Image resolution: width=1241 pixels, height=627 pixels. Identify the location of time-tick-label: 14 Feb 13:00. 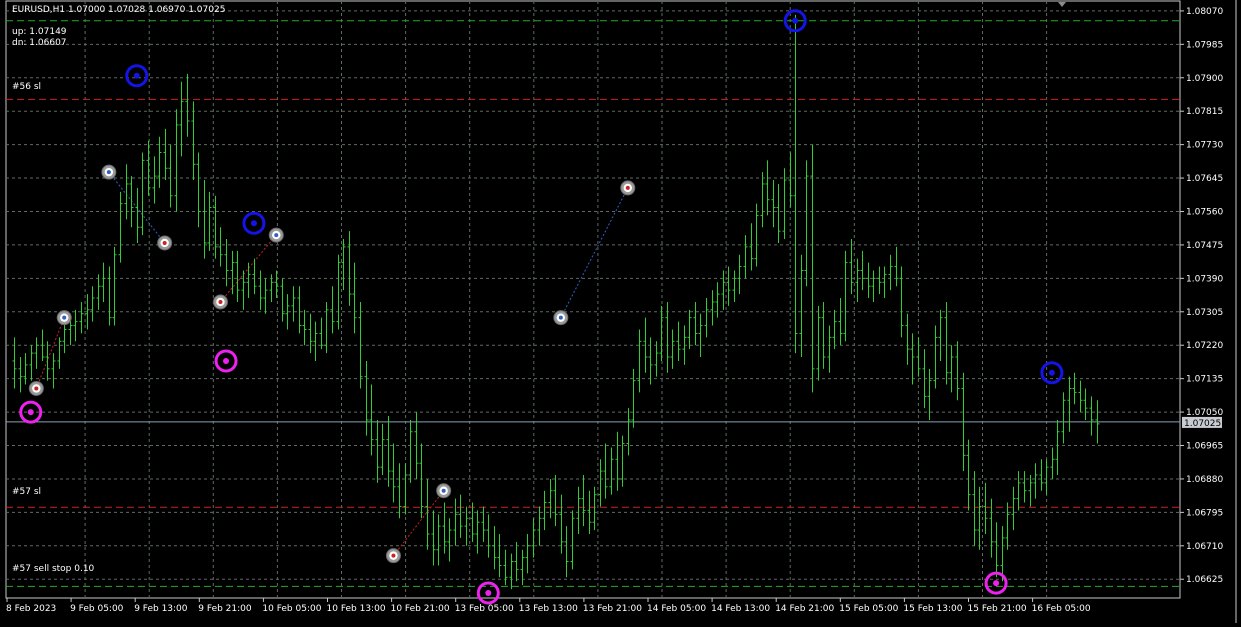
(740, 609).